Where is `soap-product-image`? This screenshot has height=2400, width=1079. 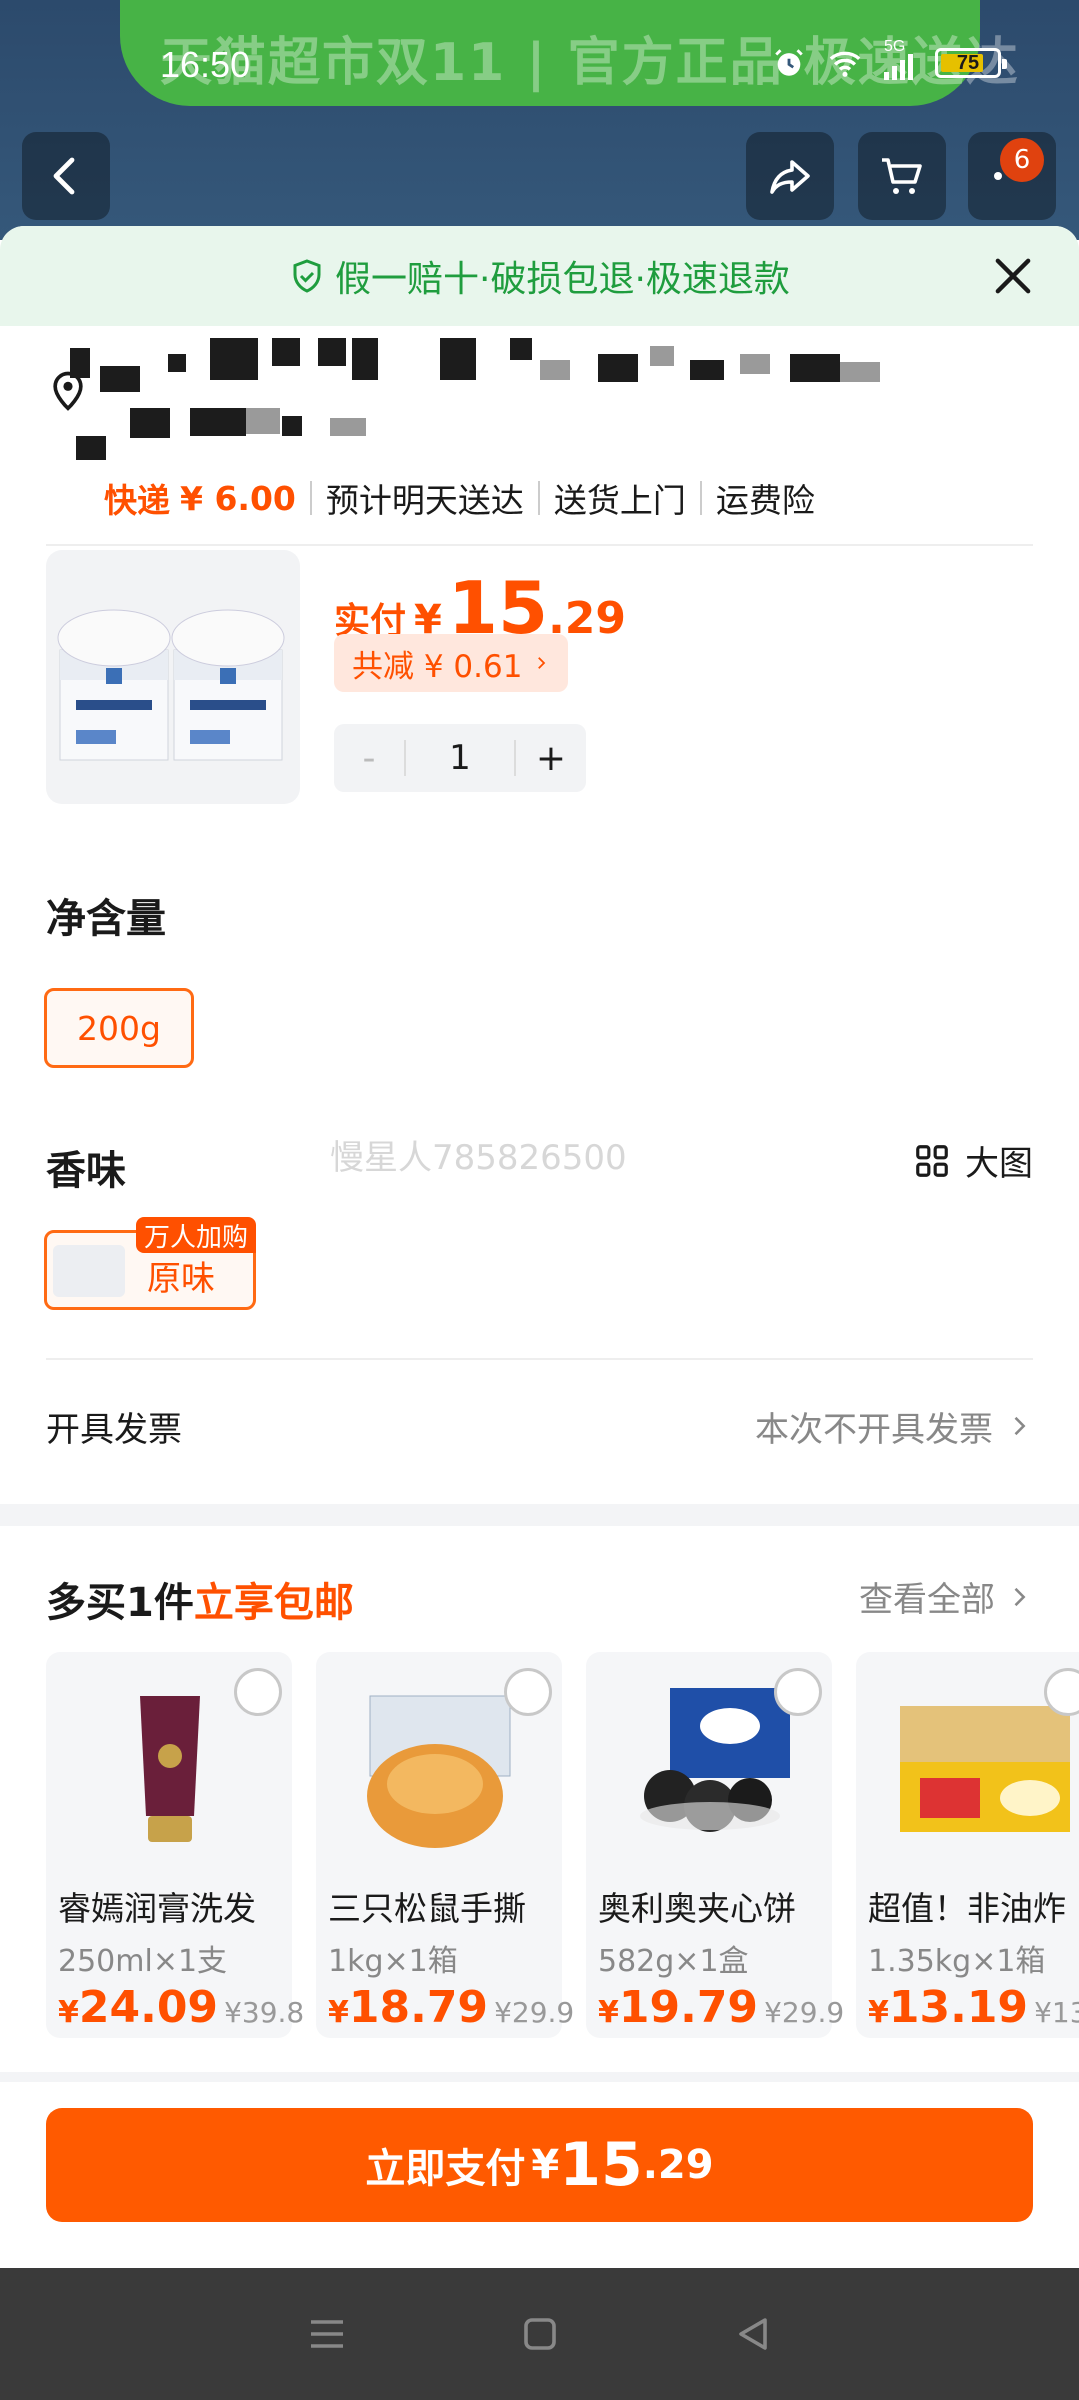 soap-product-image is located at coordinates (171, 685).